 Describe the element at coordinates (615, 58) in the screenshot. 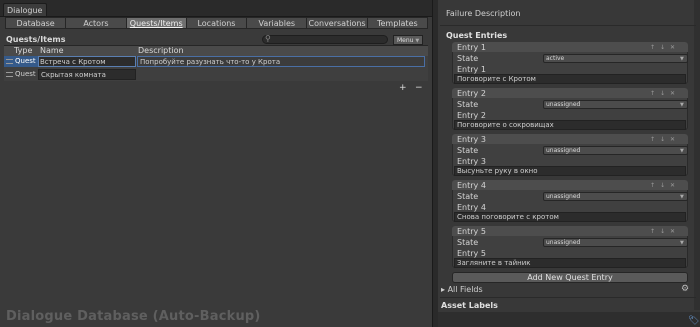

I see `state-dropdown: active` at that location.